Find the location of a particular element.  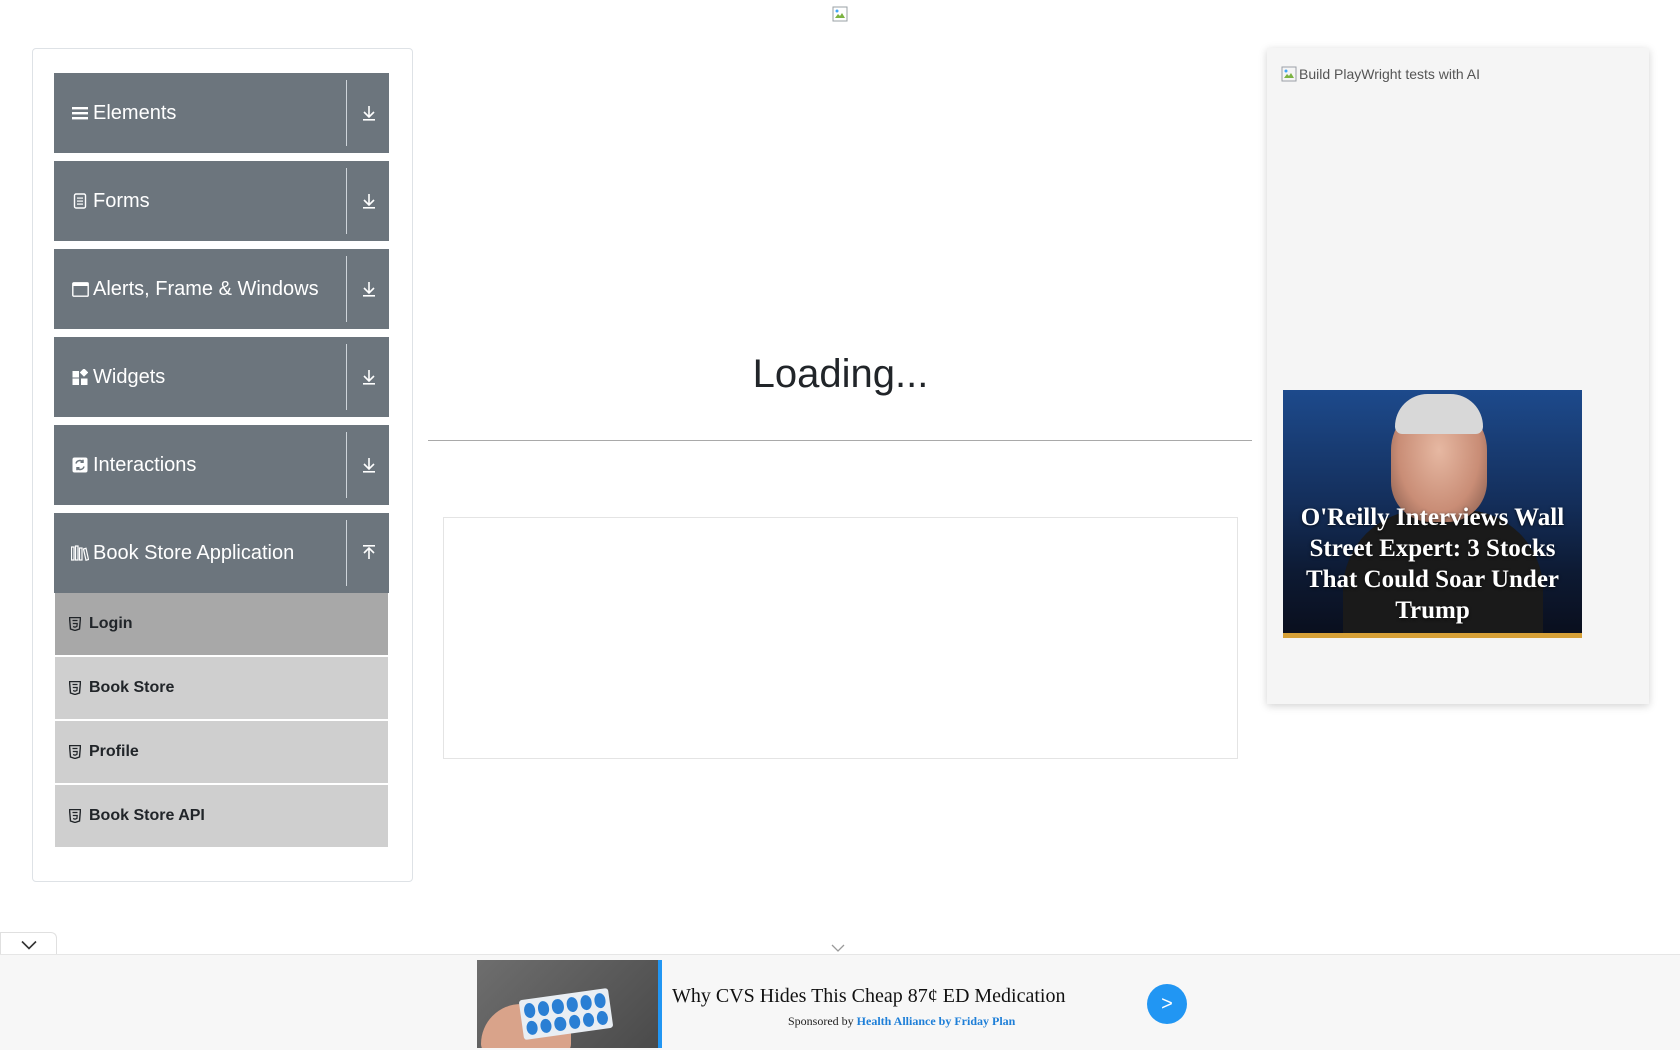

menu-item-label: Book Store API is located at coordinates (147, 815).